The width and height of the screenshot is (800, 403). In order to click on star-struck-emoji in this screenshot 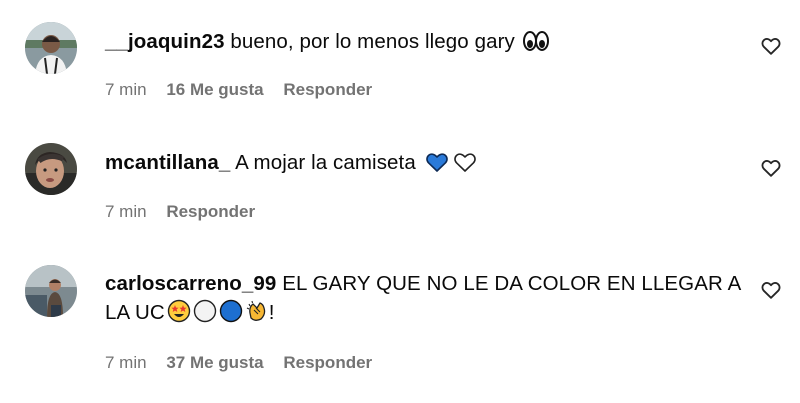, I will do `click(179, 315)`.